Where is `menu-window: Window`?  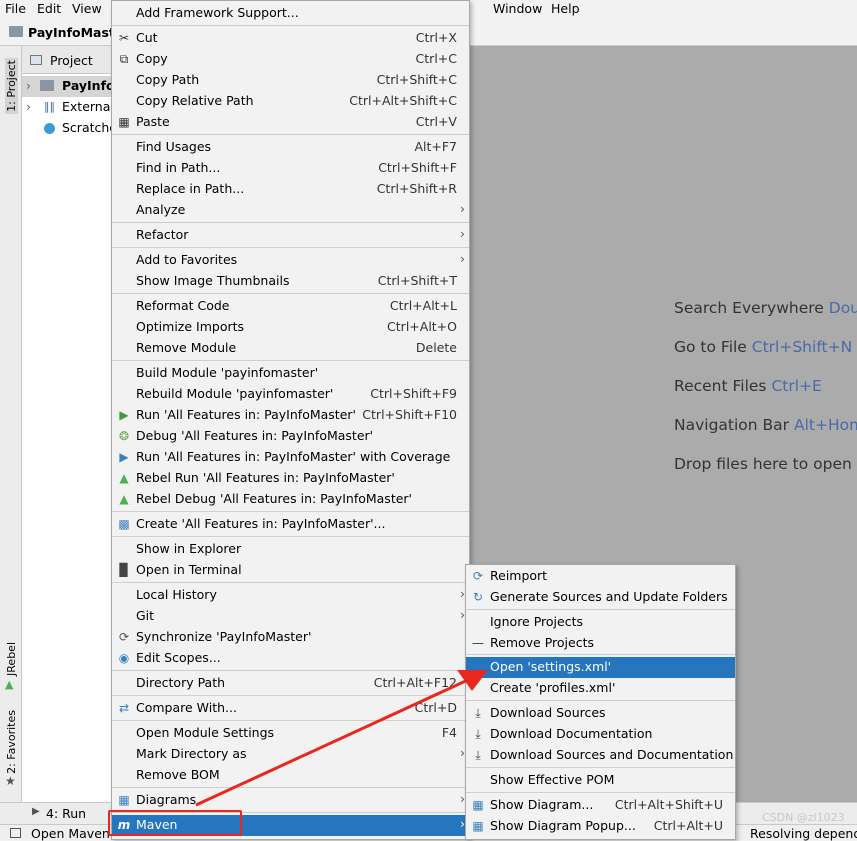 menu-window: Window is located at coordinates (517, 8).